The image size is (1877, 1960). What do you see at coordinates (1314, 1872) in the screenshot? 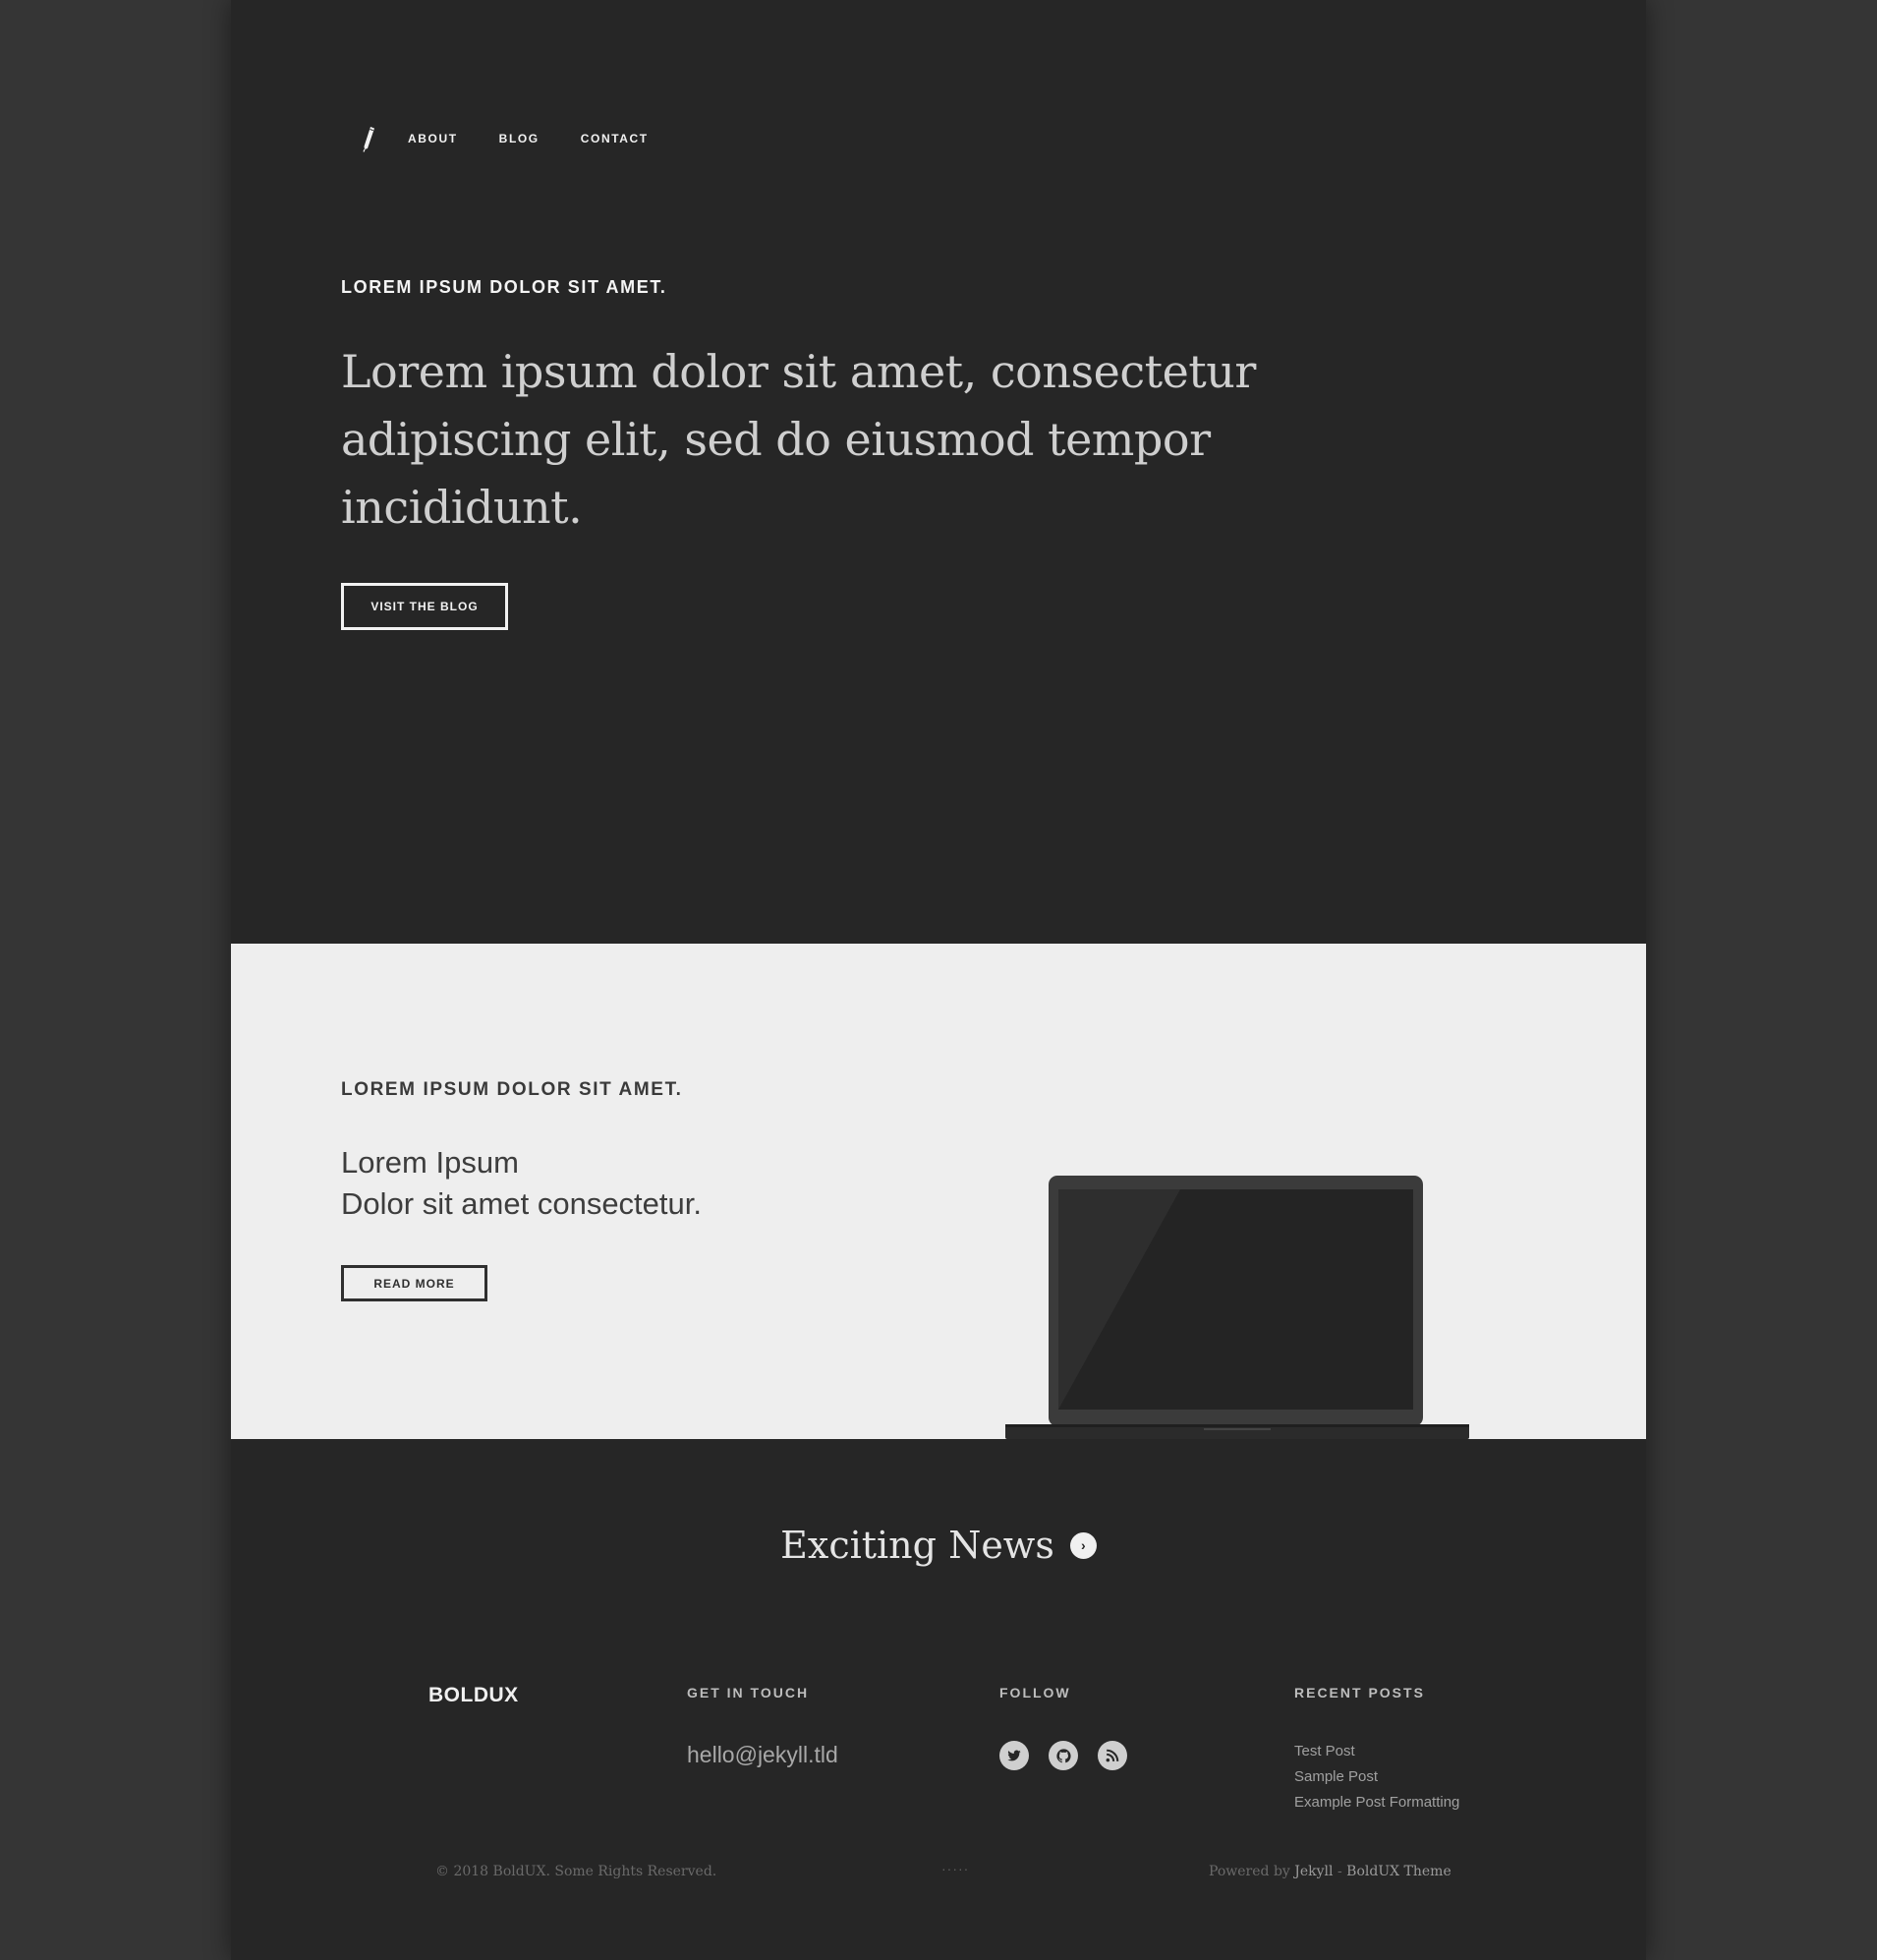
I see `jekyll-link: Jekyll` at bounding box center [1314, 1872].